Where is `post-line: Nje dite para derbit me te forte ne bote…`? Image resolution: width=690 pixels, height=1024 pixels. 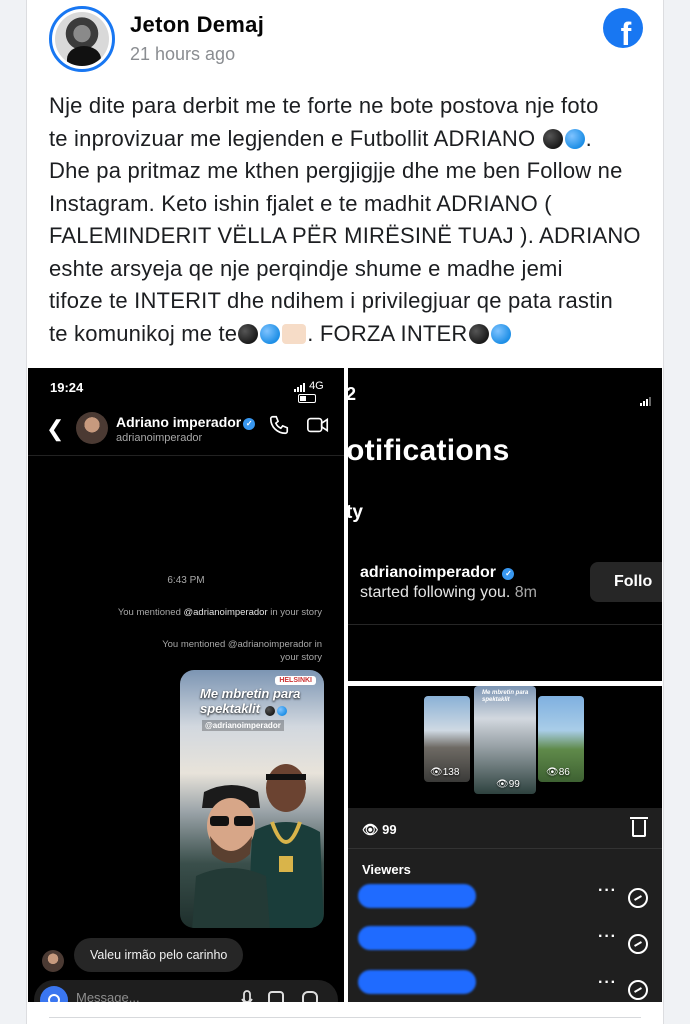 post-line: Nje dite para derbit me te forte ne bote… is located at coordinates (324, 105).